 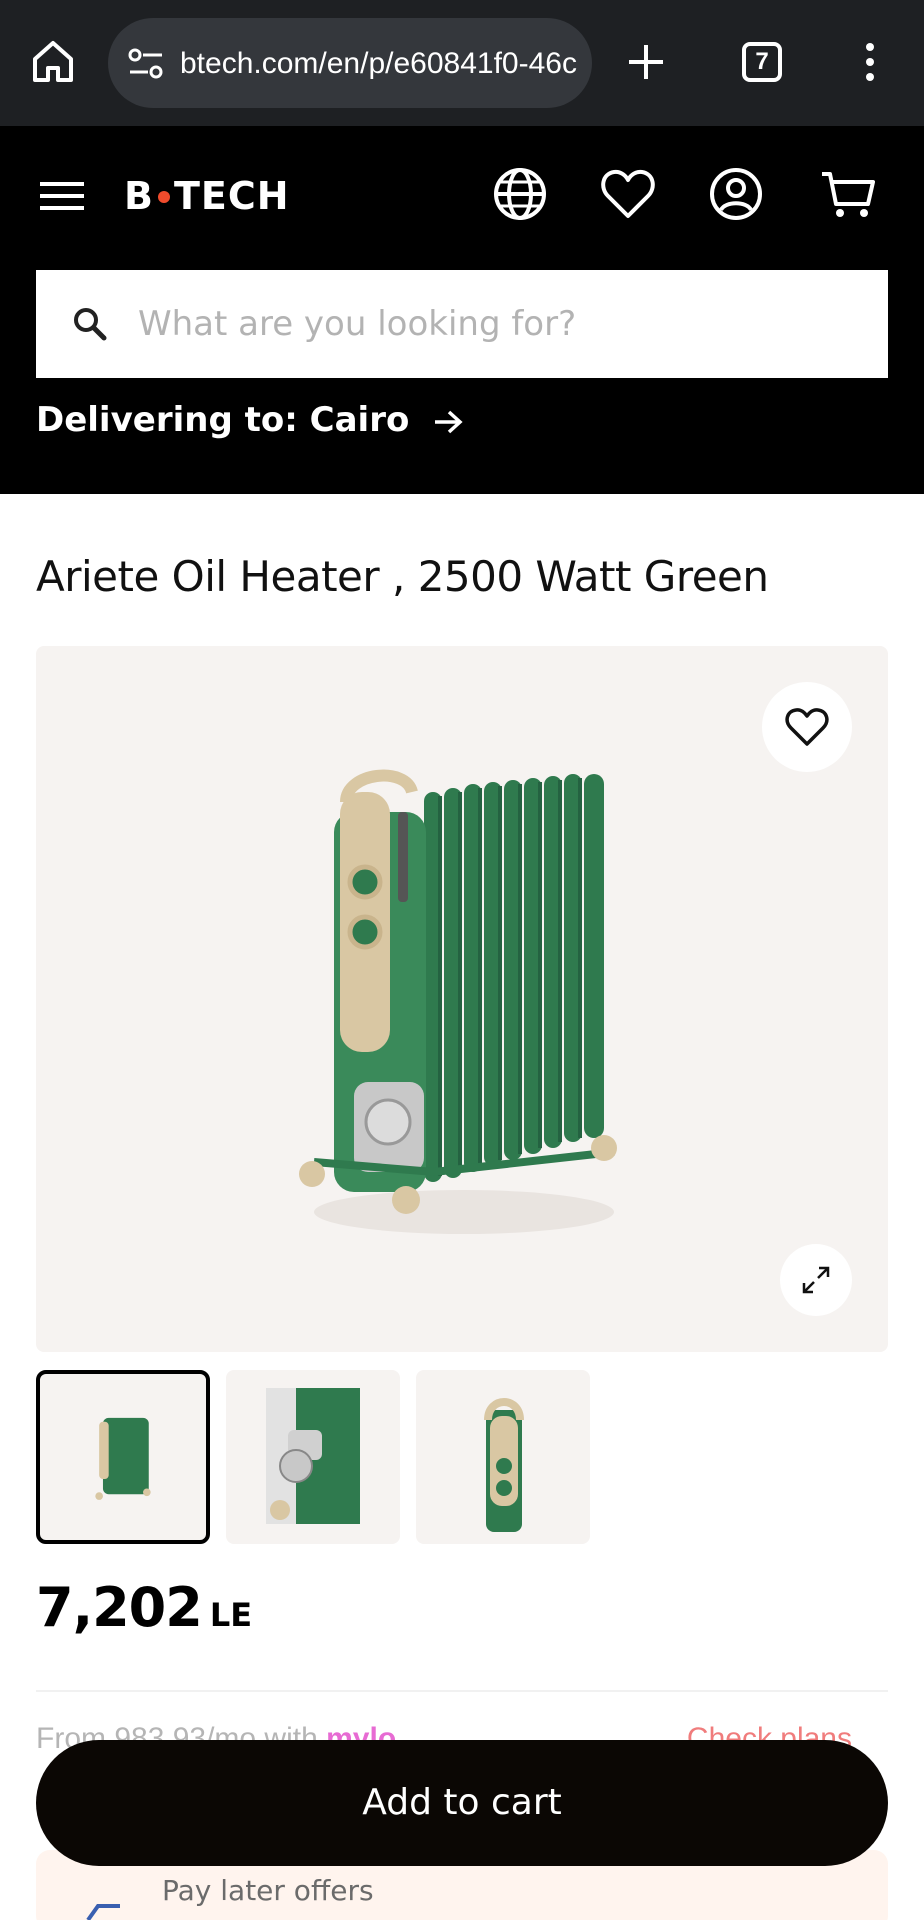 What do you see at coordinates (103, 1912) in the screenshot?
I see `pay-later-icon` at bounding box center [103, 1912].